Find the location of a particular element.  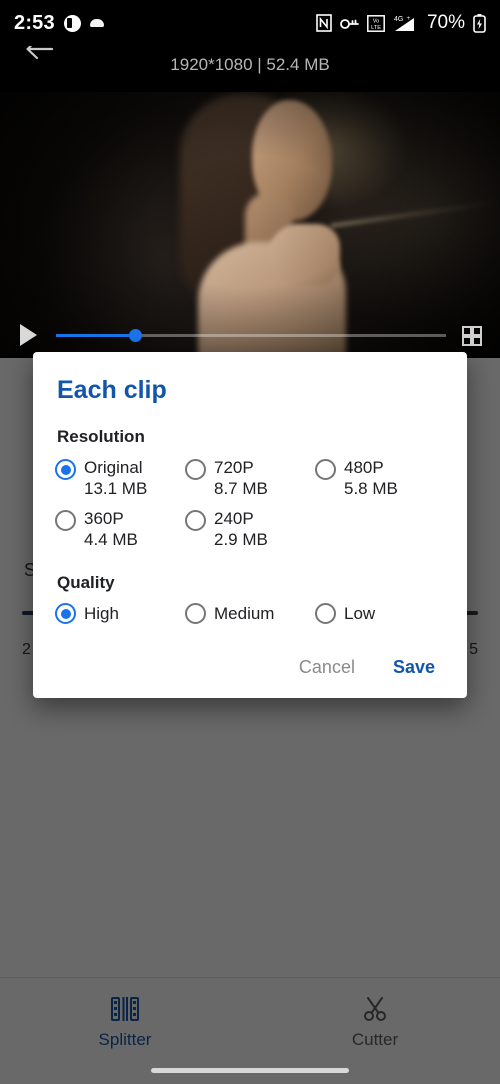

option-name: Low is located at coordinates (360, 613).